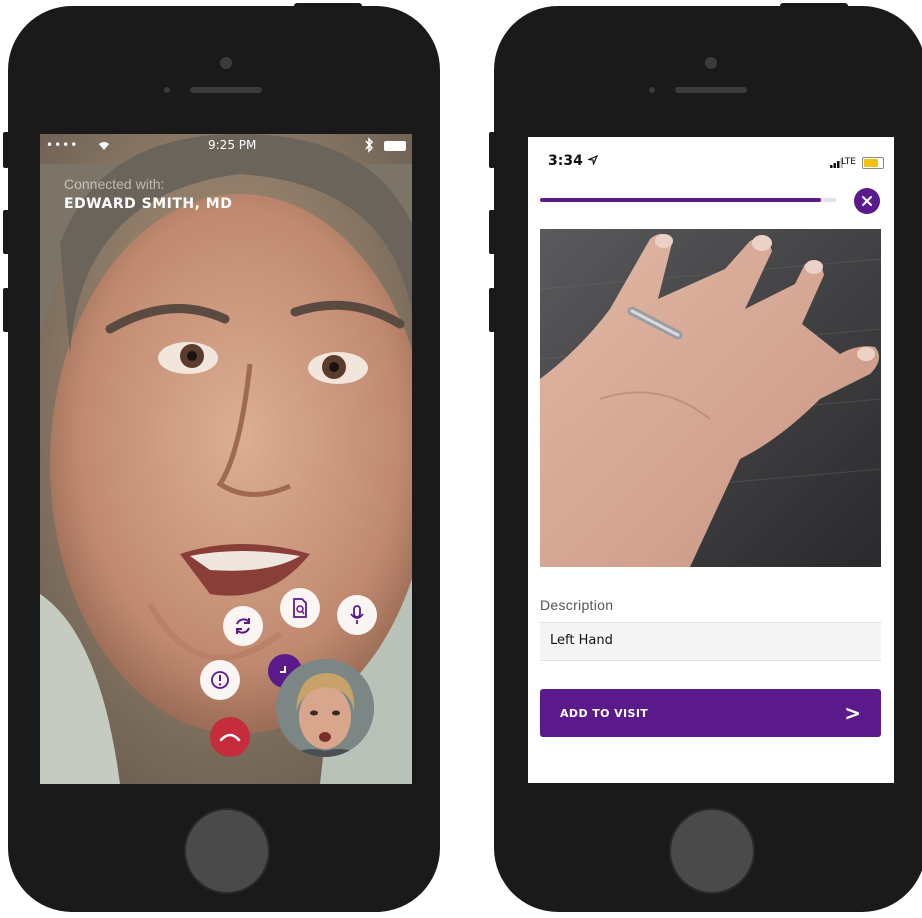  I want to click on self-view-video, so click(325, 708).